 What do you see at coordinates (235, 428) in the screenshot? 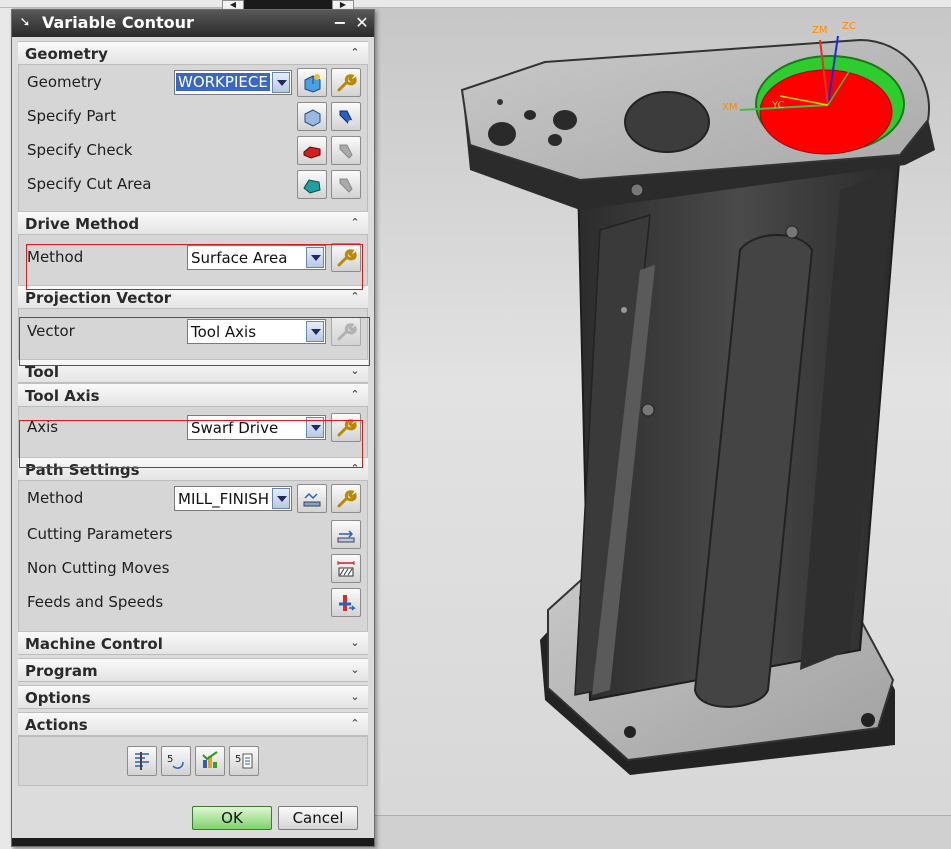
I see `axis-value: Swarf Drive` at bounding box center [235, 428].